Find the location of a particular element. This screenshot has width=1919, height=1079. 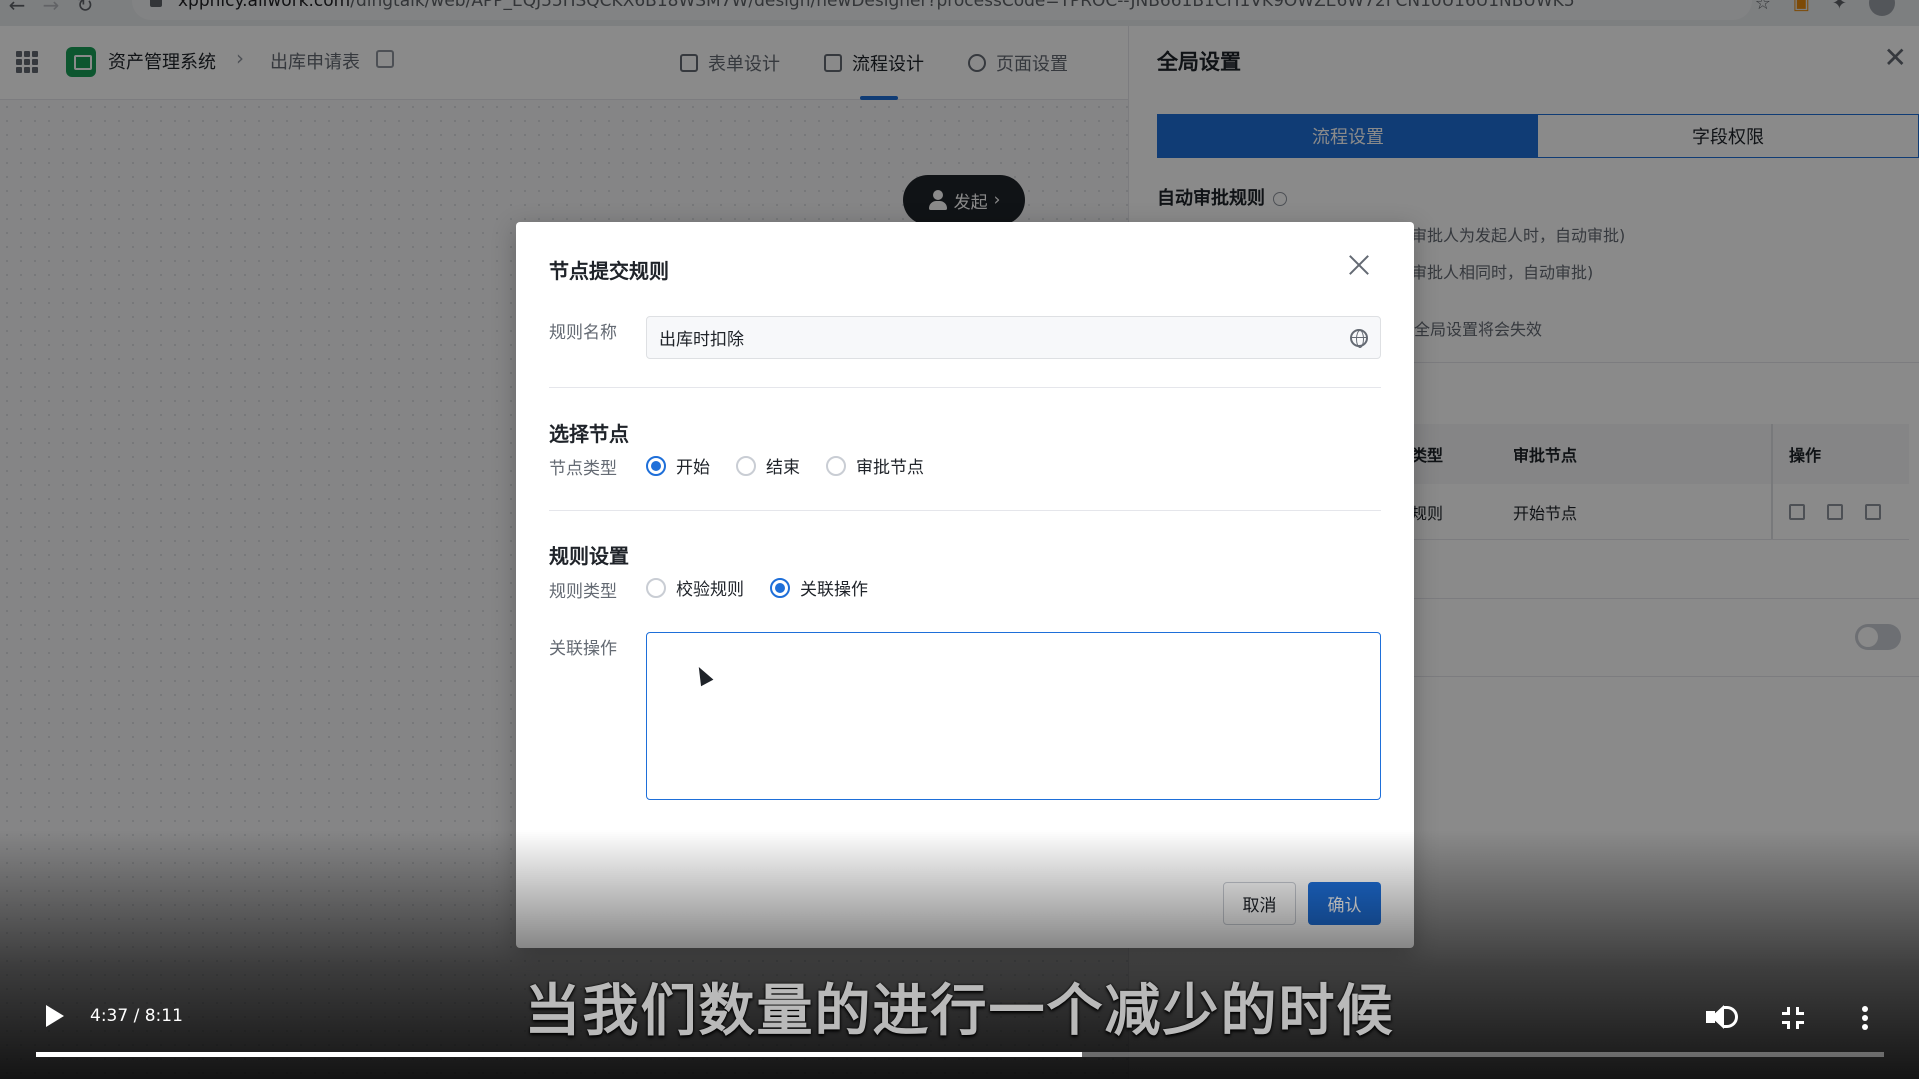

globe-icon is located at coordinates (1359, 338).